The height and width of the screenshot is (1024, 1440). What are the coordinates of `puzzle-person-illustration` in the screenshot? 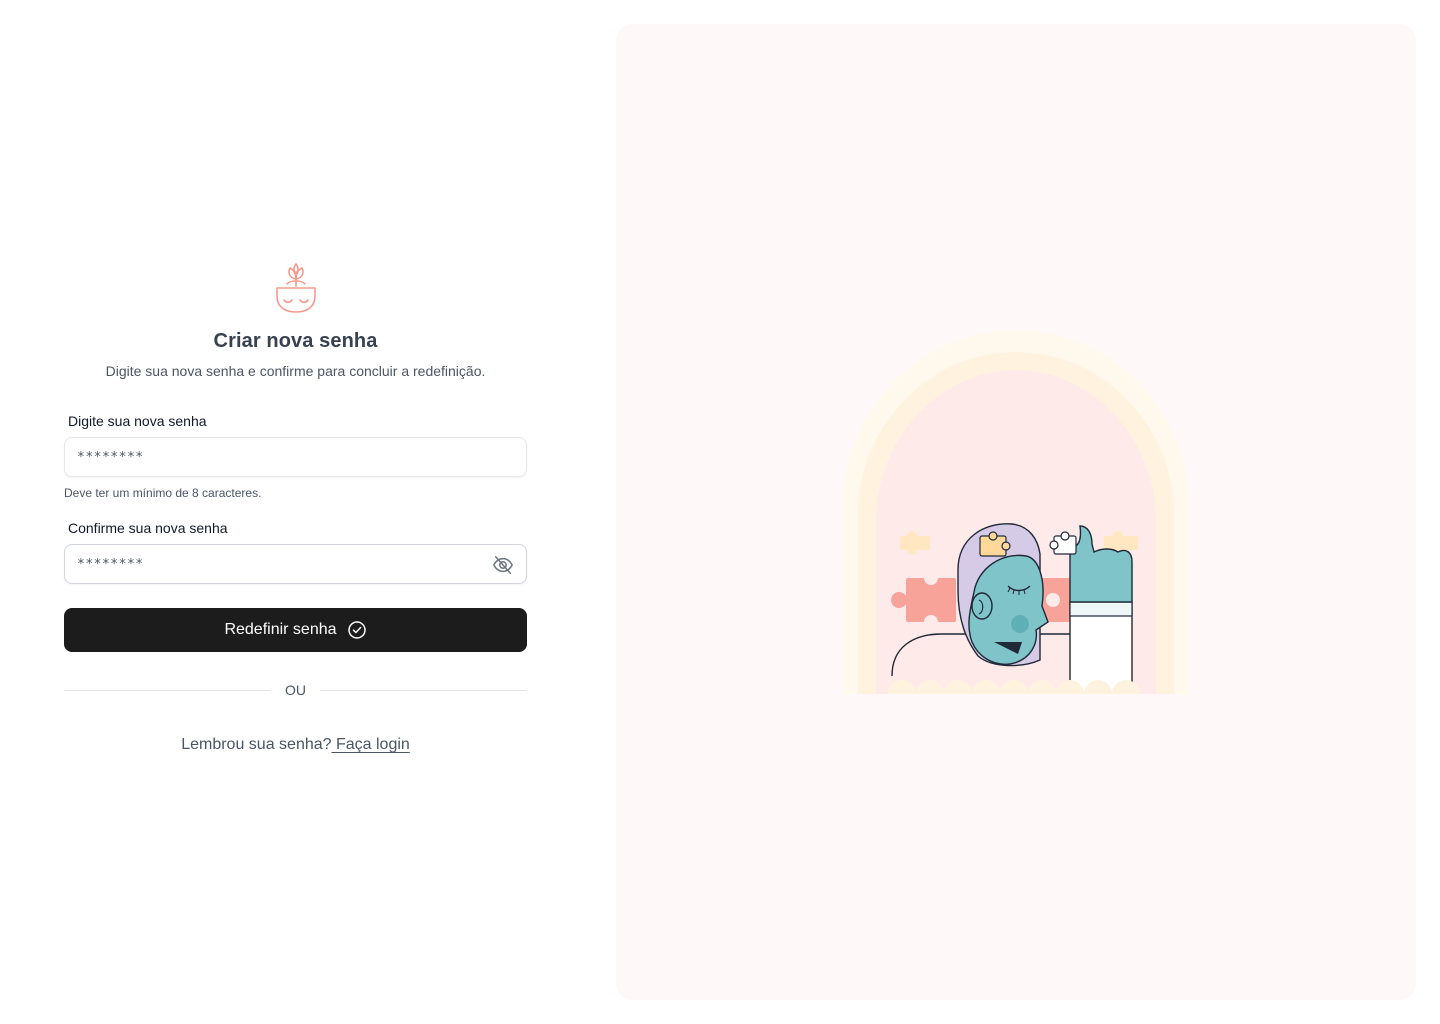 It's located at (1016, 512).